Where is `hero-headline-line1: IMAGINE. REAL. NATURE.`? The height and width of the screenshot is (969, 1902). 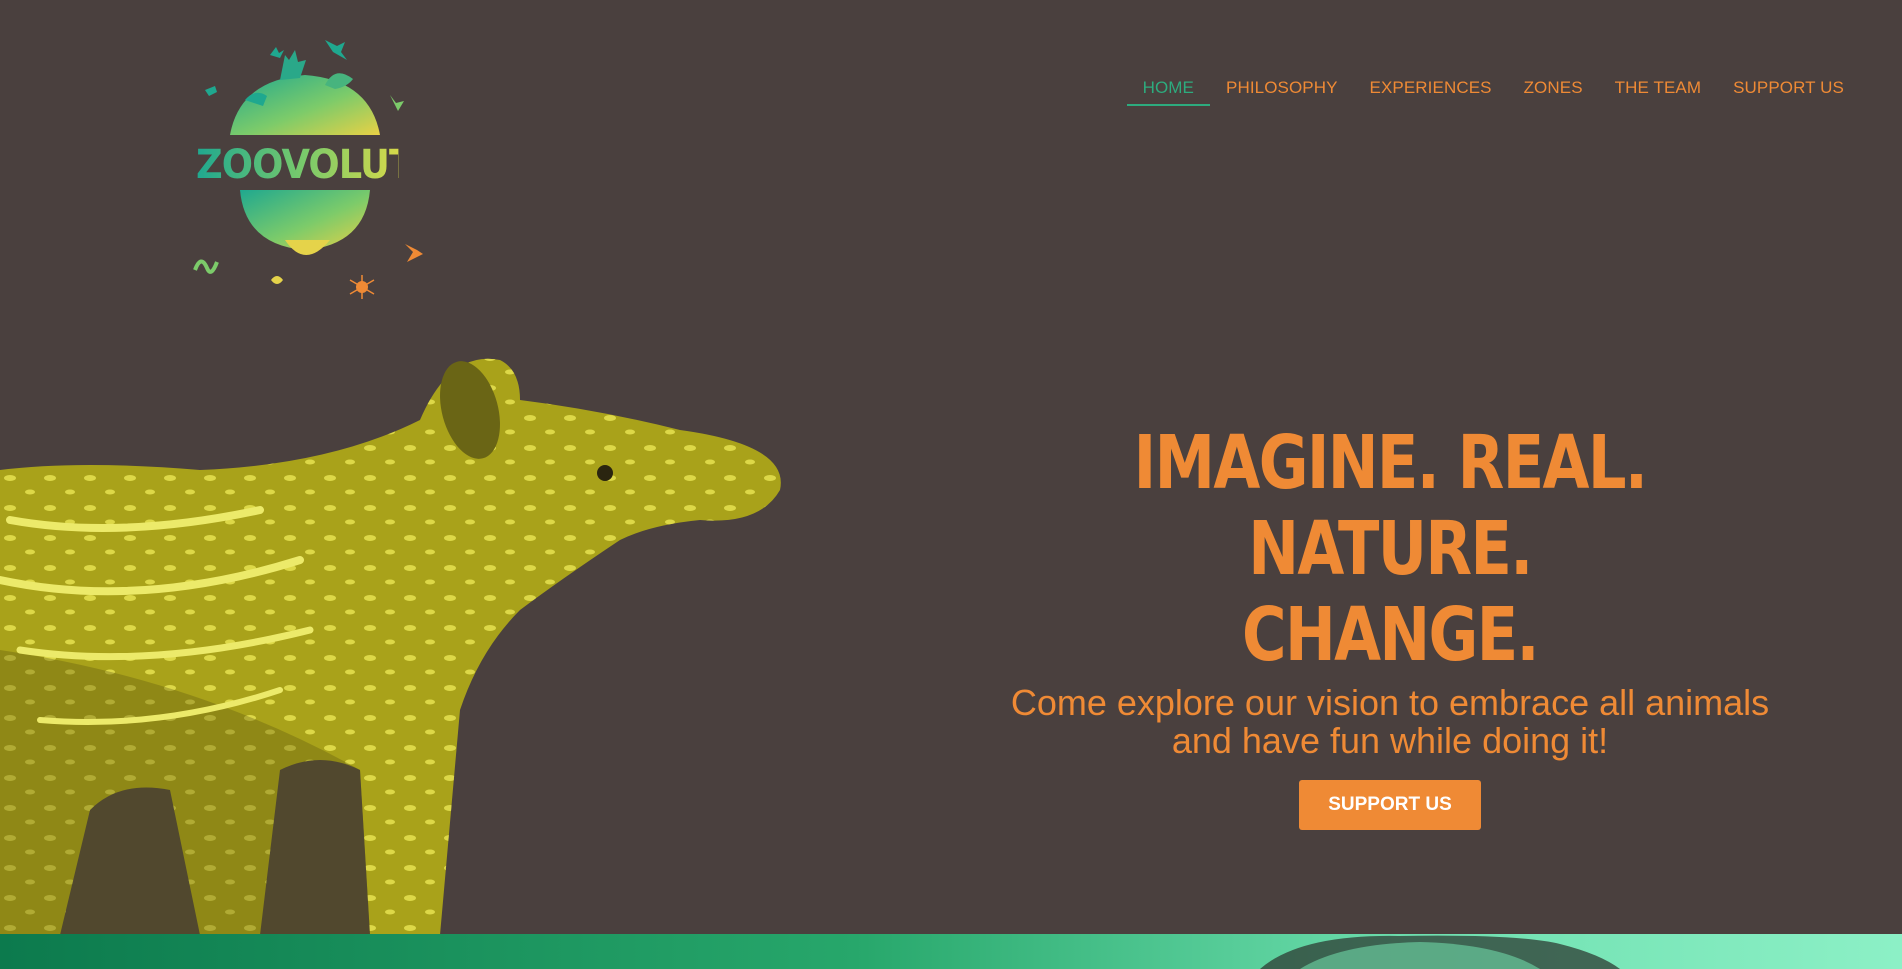
hero-headline-line1: IMAGINE. REAL. NATURE. is located at coordinates (1390, 506).